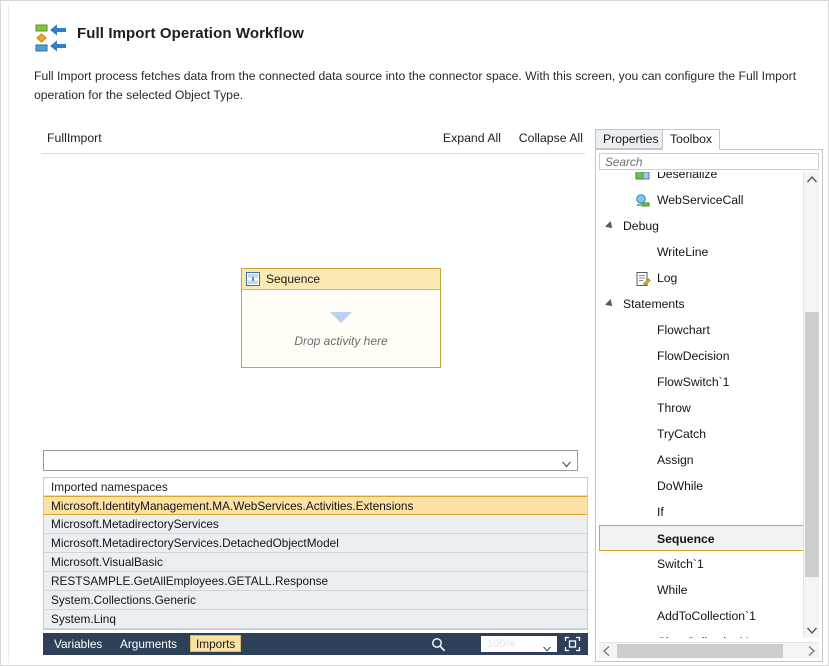 The width and height of the screenshot is (829, 666). Describe the element at coordinates (702, 278) in the screenshot. I see `toolbox-item-log: Log` at that location.